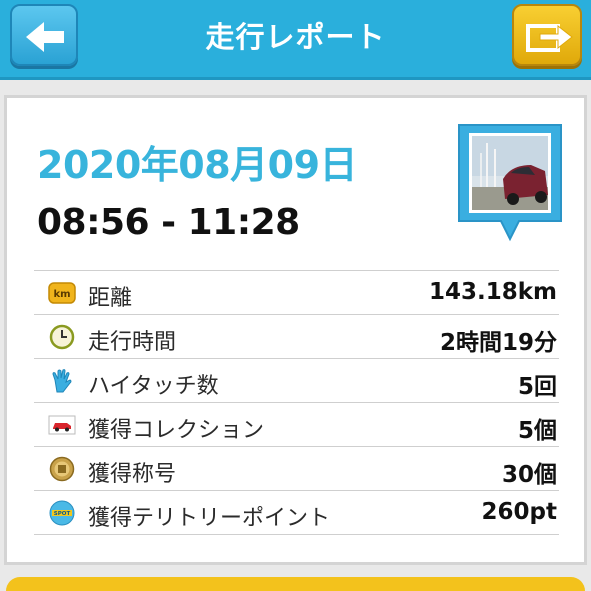 The width and height of the screenshot is (591, 591). I want to click on stat-value: 143.18km, so click(492, 292).